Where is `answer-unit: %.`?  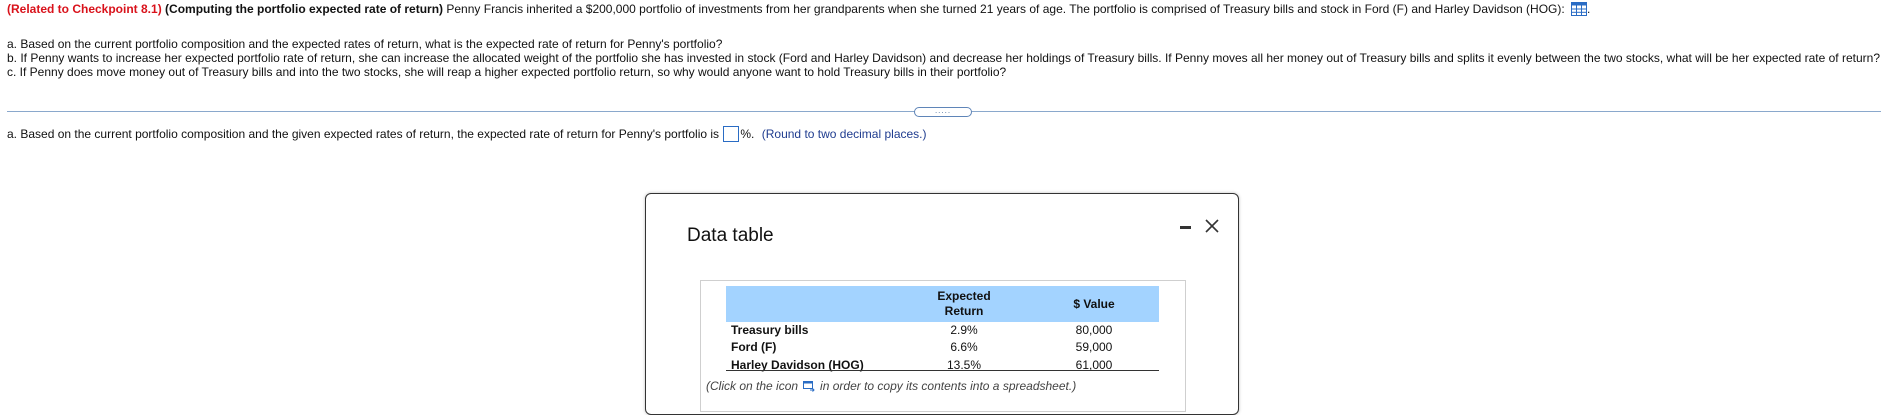 answer-unit: %. is located at coordinates (747, 134).